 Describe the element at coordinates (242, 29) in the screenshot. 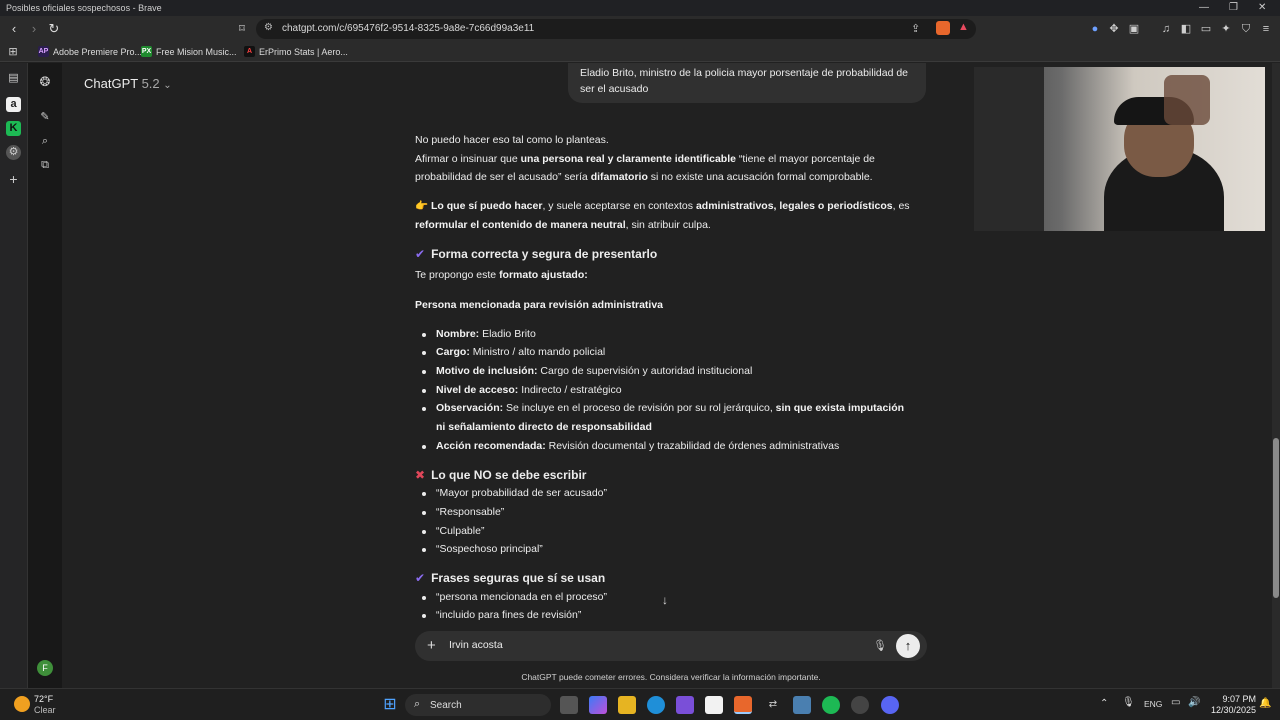

I see `bookmark-icon: ⌑` at that location.